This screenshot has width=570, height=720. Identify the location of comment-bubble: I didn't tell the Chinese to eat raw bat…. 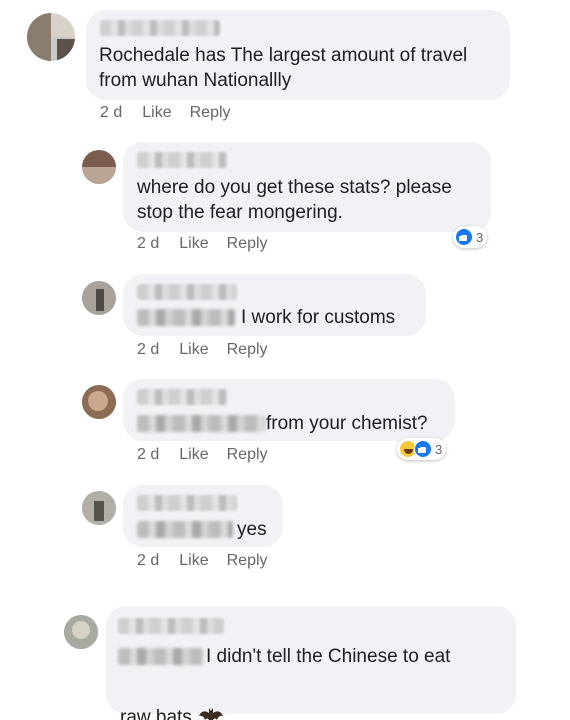
(311, 663).